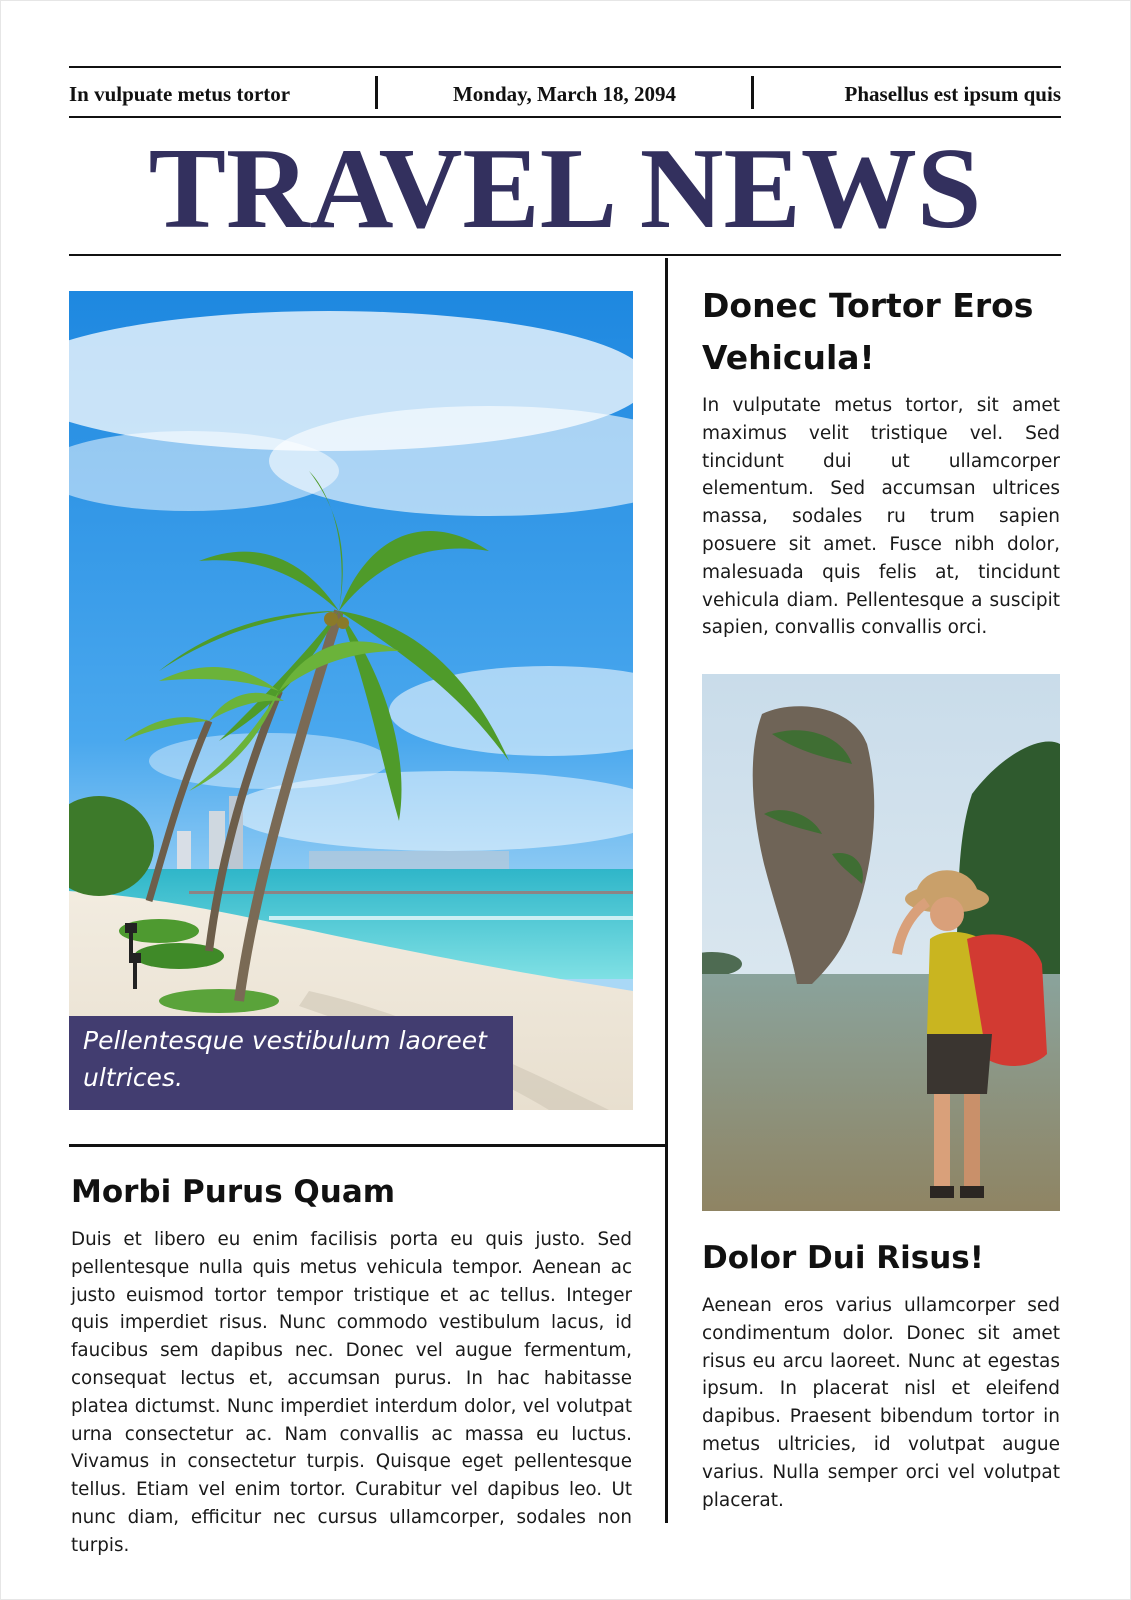 This screenshot has height=1600, width=1131. What do you see at coordinates (367, 1145) in the screenshot?
I see `section-divider` at bounding box center [367, 1145].